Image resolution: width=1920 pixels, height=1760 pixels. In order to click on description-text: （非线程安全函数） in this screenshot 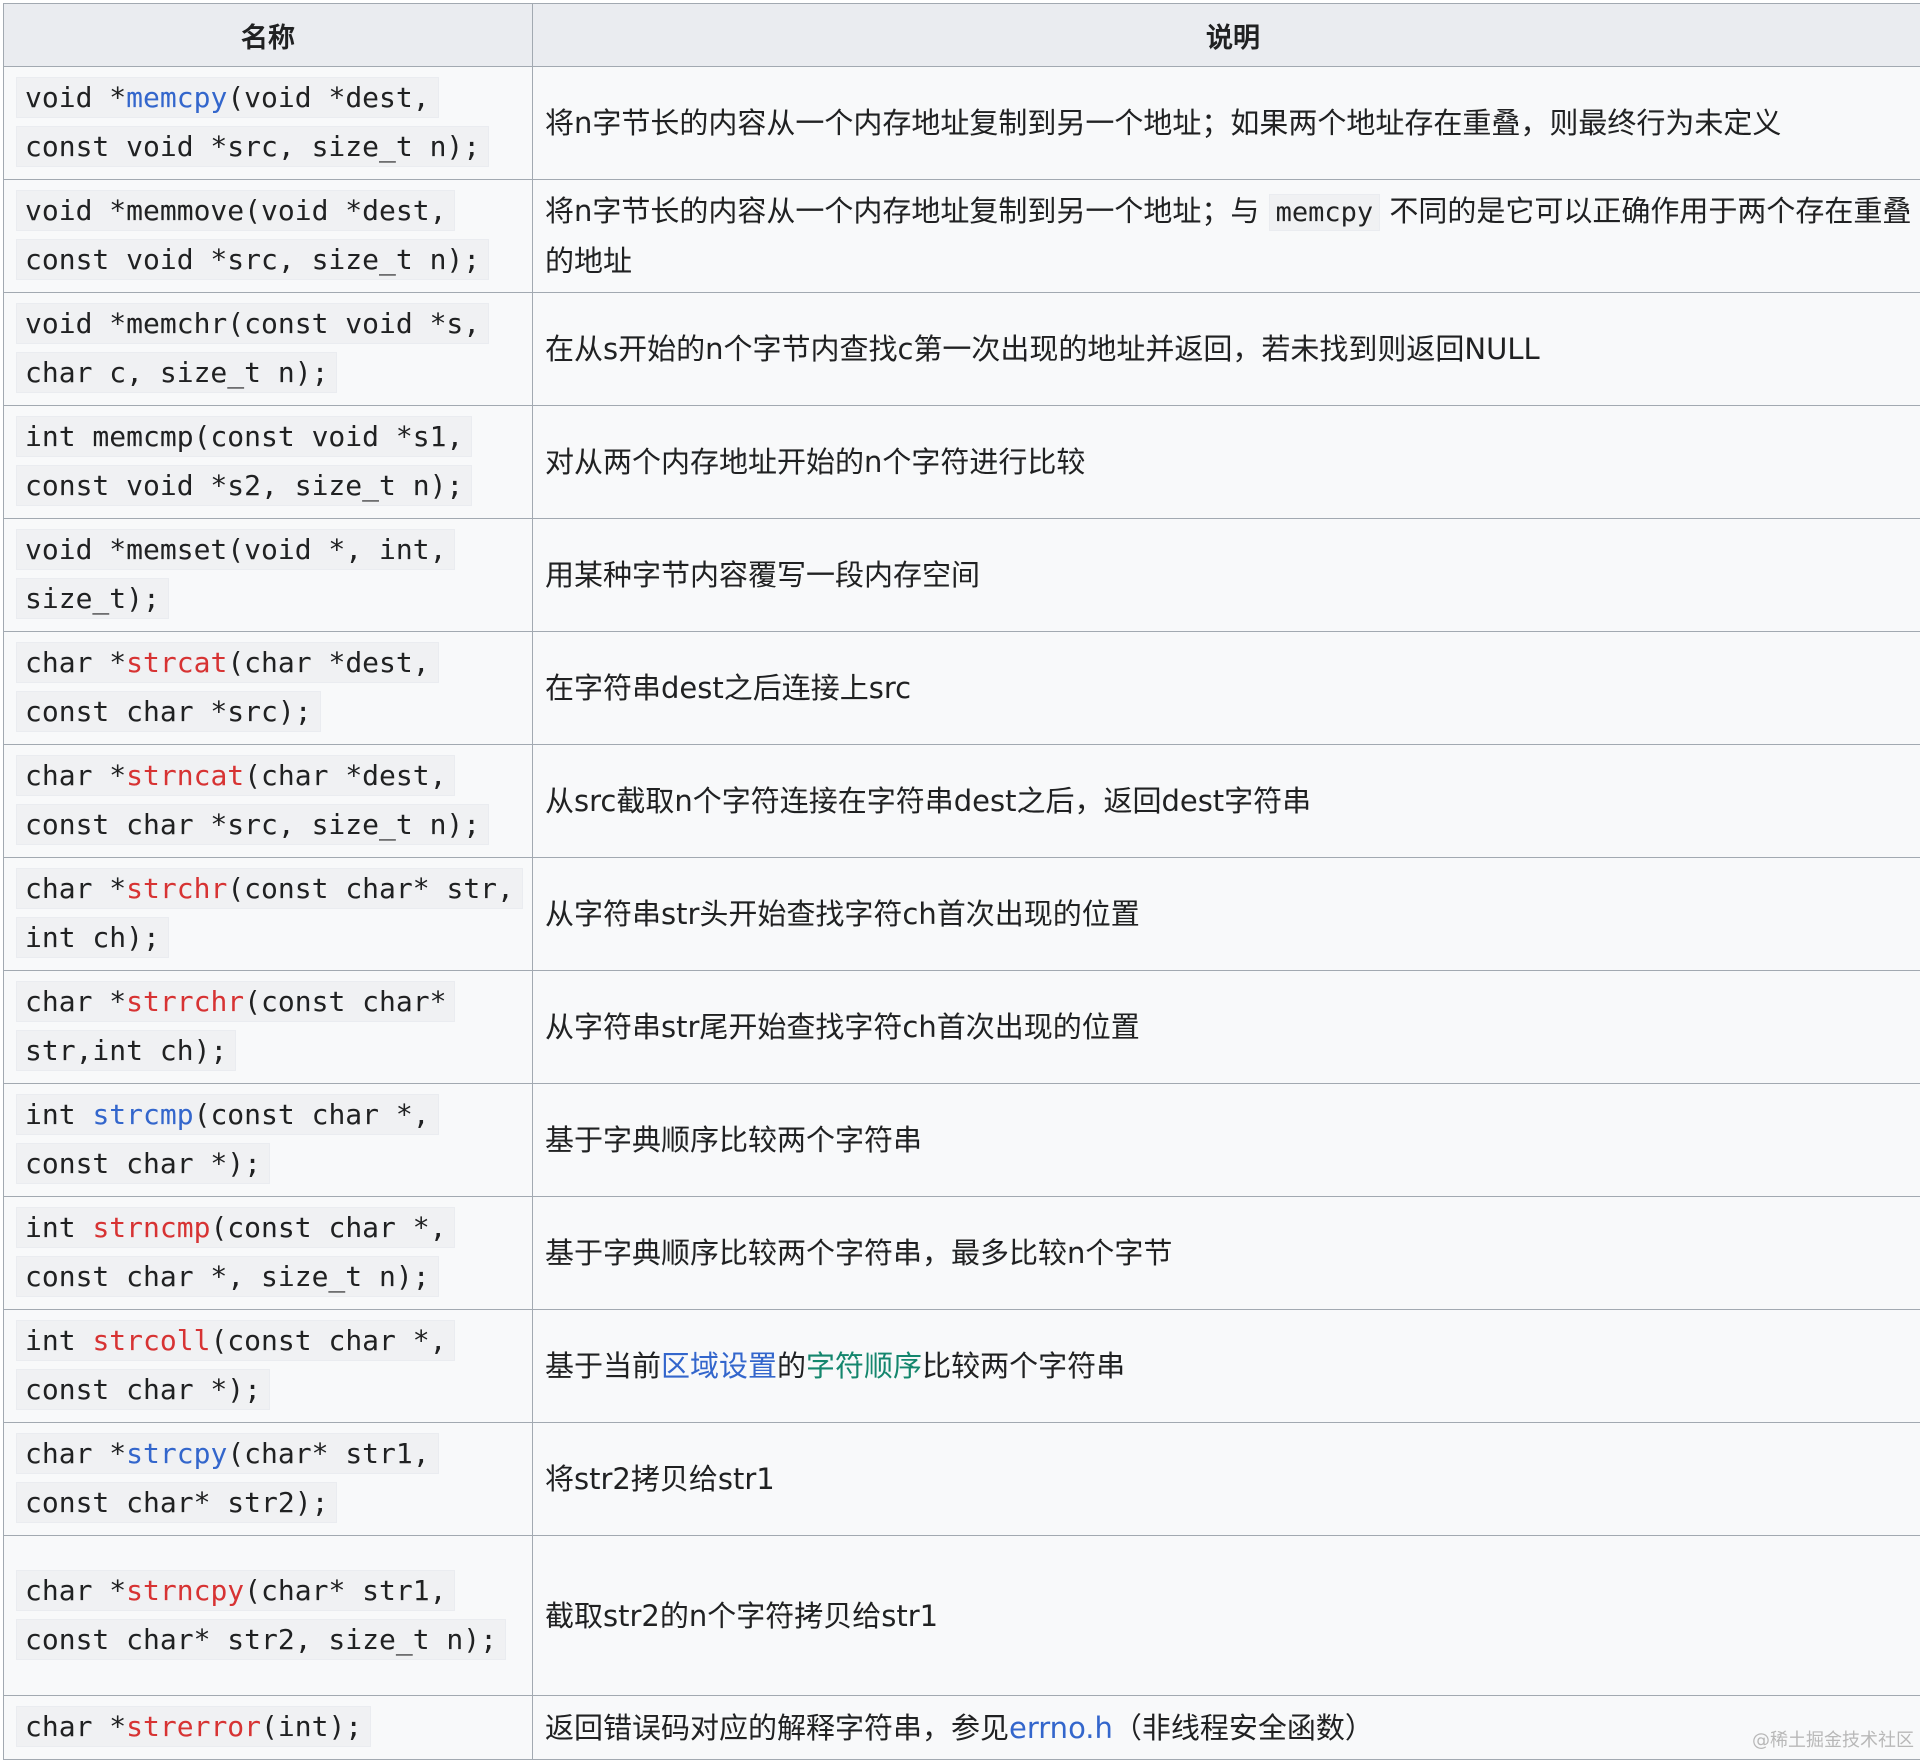, I will do `click(1243, 1728)`.